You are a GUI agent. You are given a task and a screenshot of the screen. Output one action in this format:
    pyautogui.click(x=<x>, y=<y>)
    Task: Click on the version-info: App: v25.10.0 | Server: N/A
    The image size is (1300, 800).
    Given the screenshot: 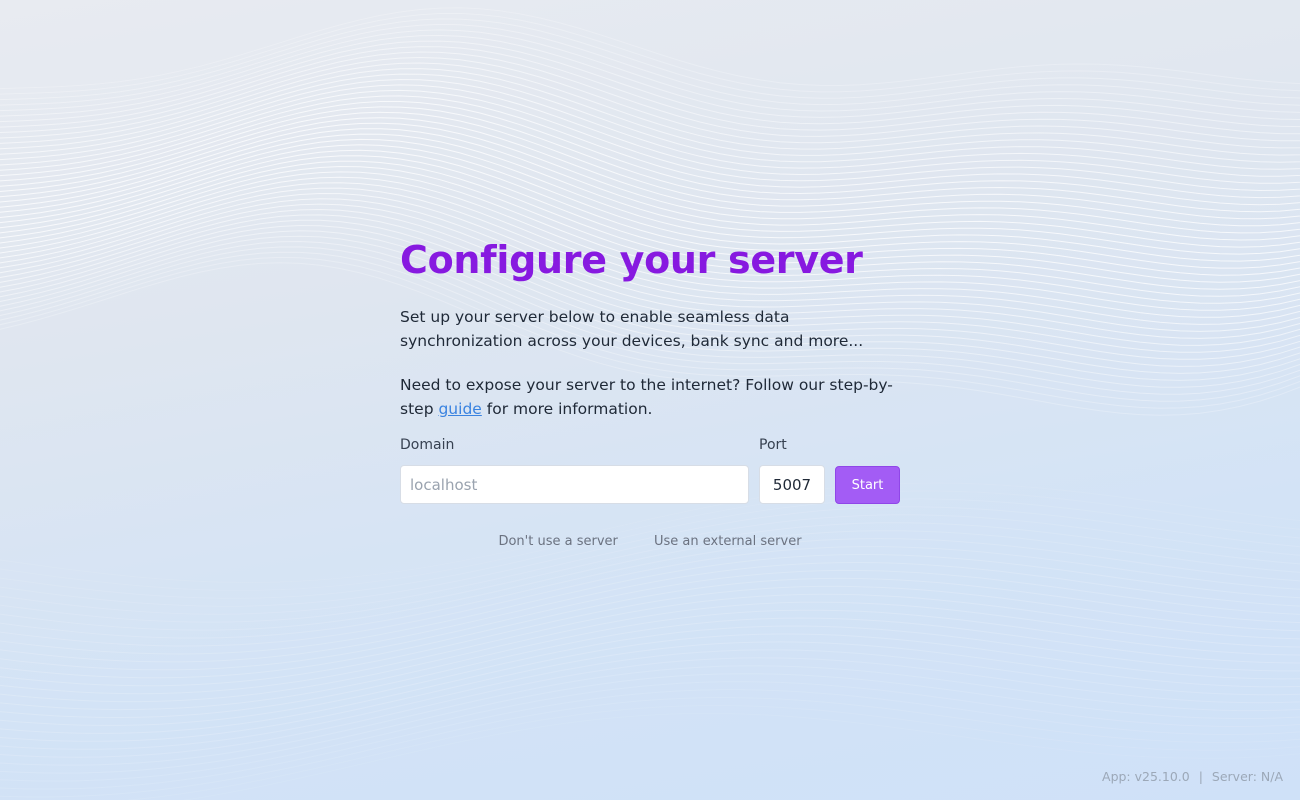 What is the action you would take?
    pyautogui.click(x=1192, y=776)
    